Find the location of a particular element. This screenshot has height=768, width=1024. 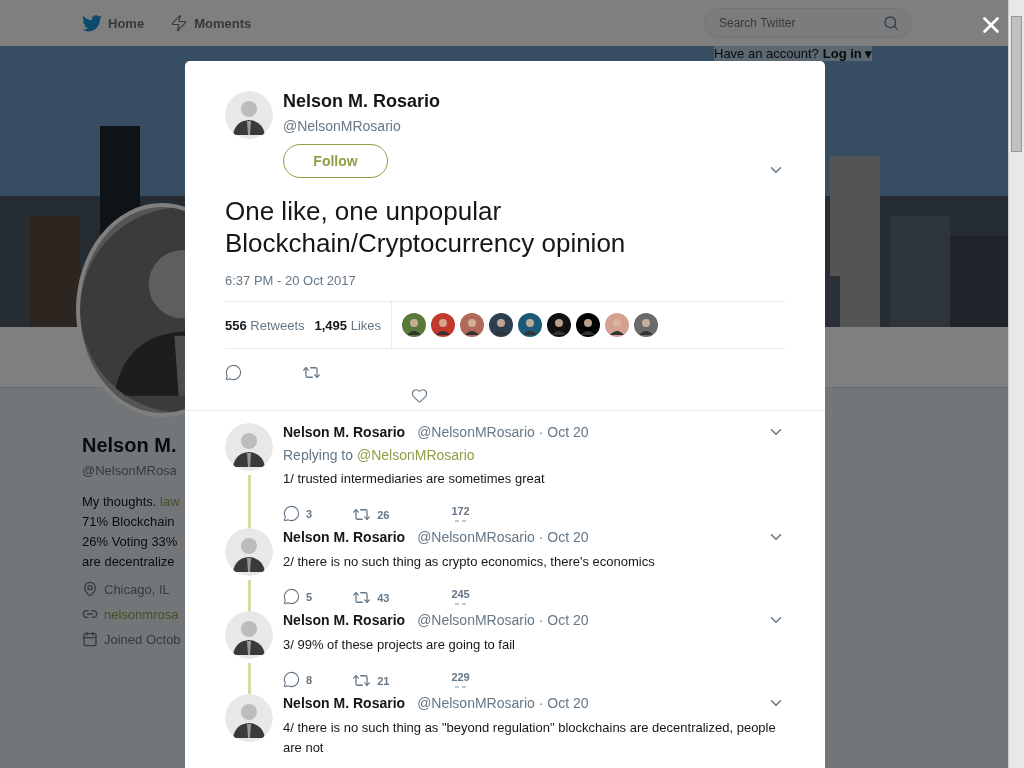

location-text: Chicago, IL is located at coordinates (137, 589).